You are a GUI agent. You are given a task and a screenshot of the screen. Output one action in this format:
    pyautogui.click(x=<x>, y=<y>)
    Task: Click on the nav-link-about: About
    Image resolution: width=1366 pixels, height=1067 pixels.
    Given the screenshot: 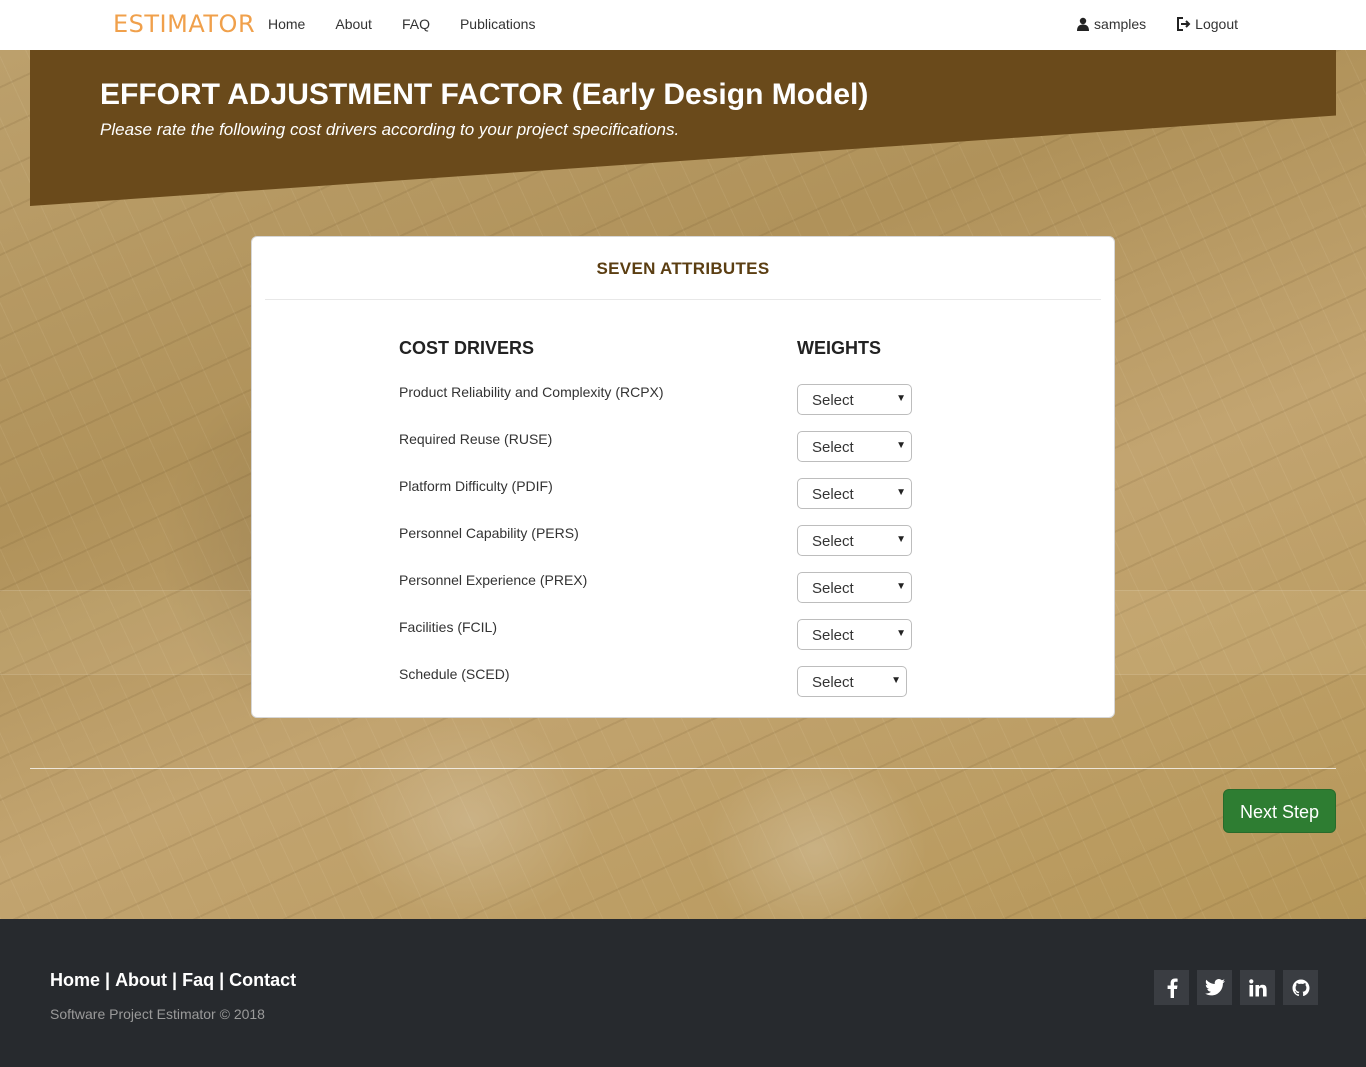 What is the action you would take?
    pyautogui.click(x=353, y=24)
    